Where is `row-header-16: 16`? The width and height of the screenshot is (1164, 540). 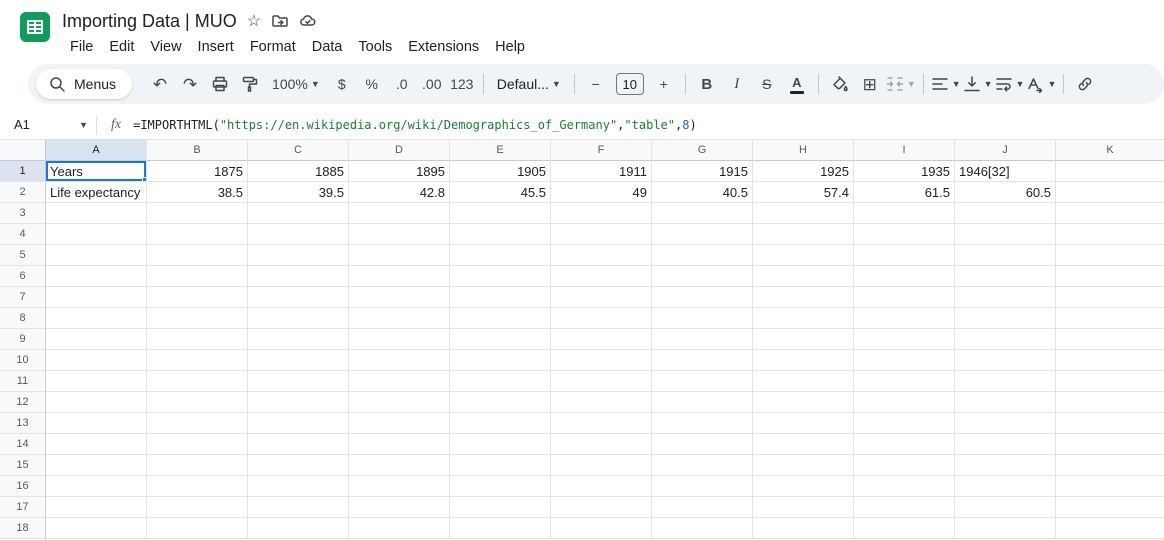 row-header-16: 16 is located at coordinates (23, 486).